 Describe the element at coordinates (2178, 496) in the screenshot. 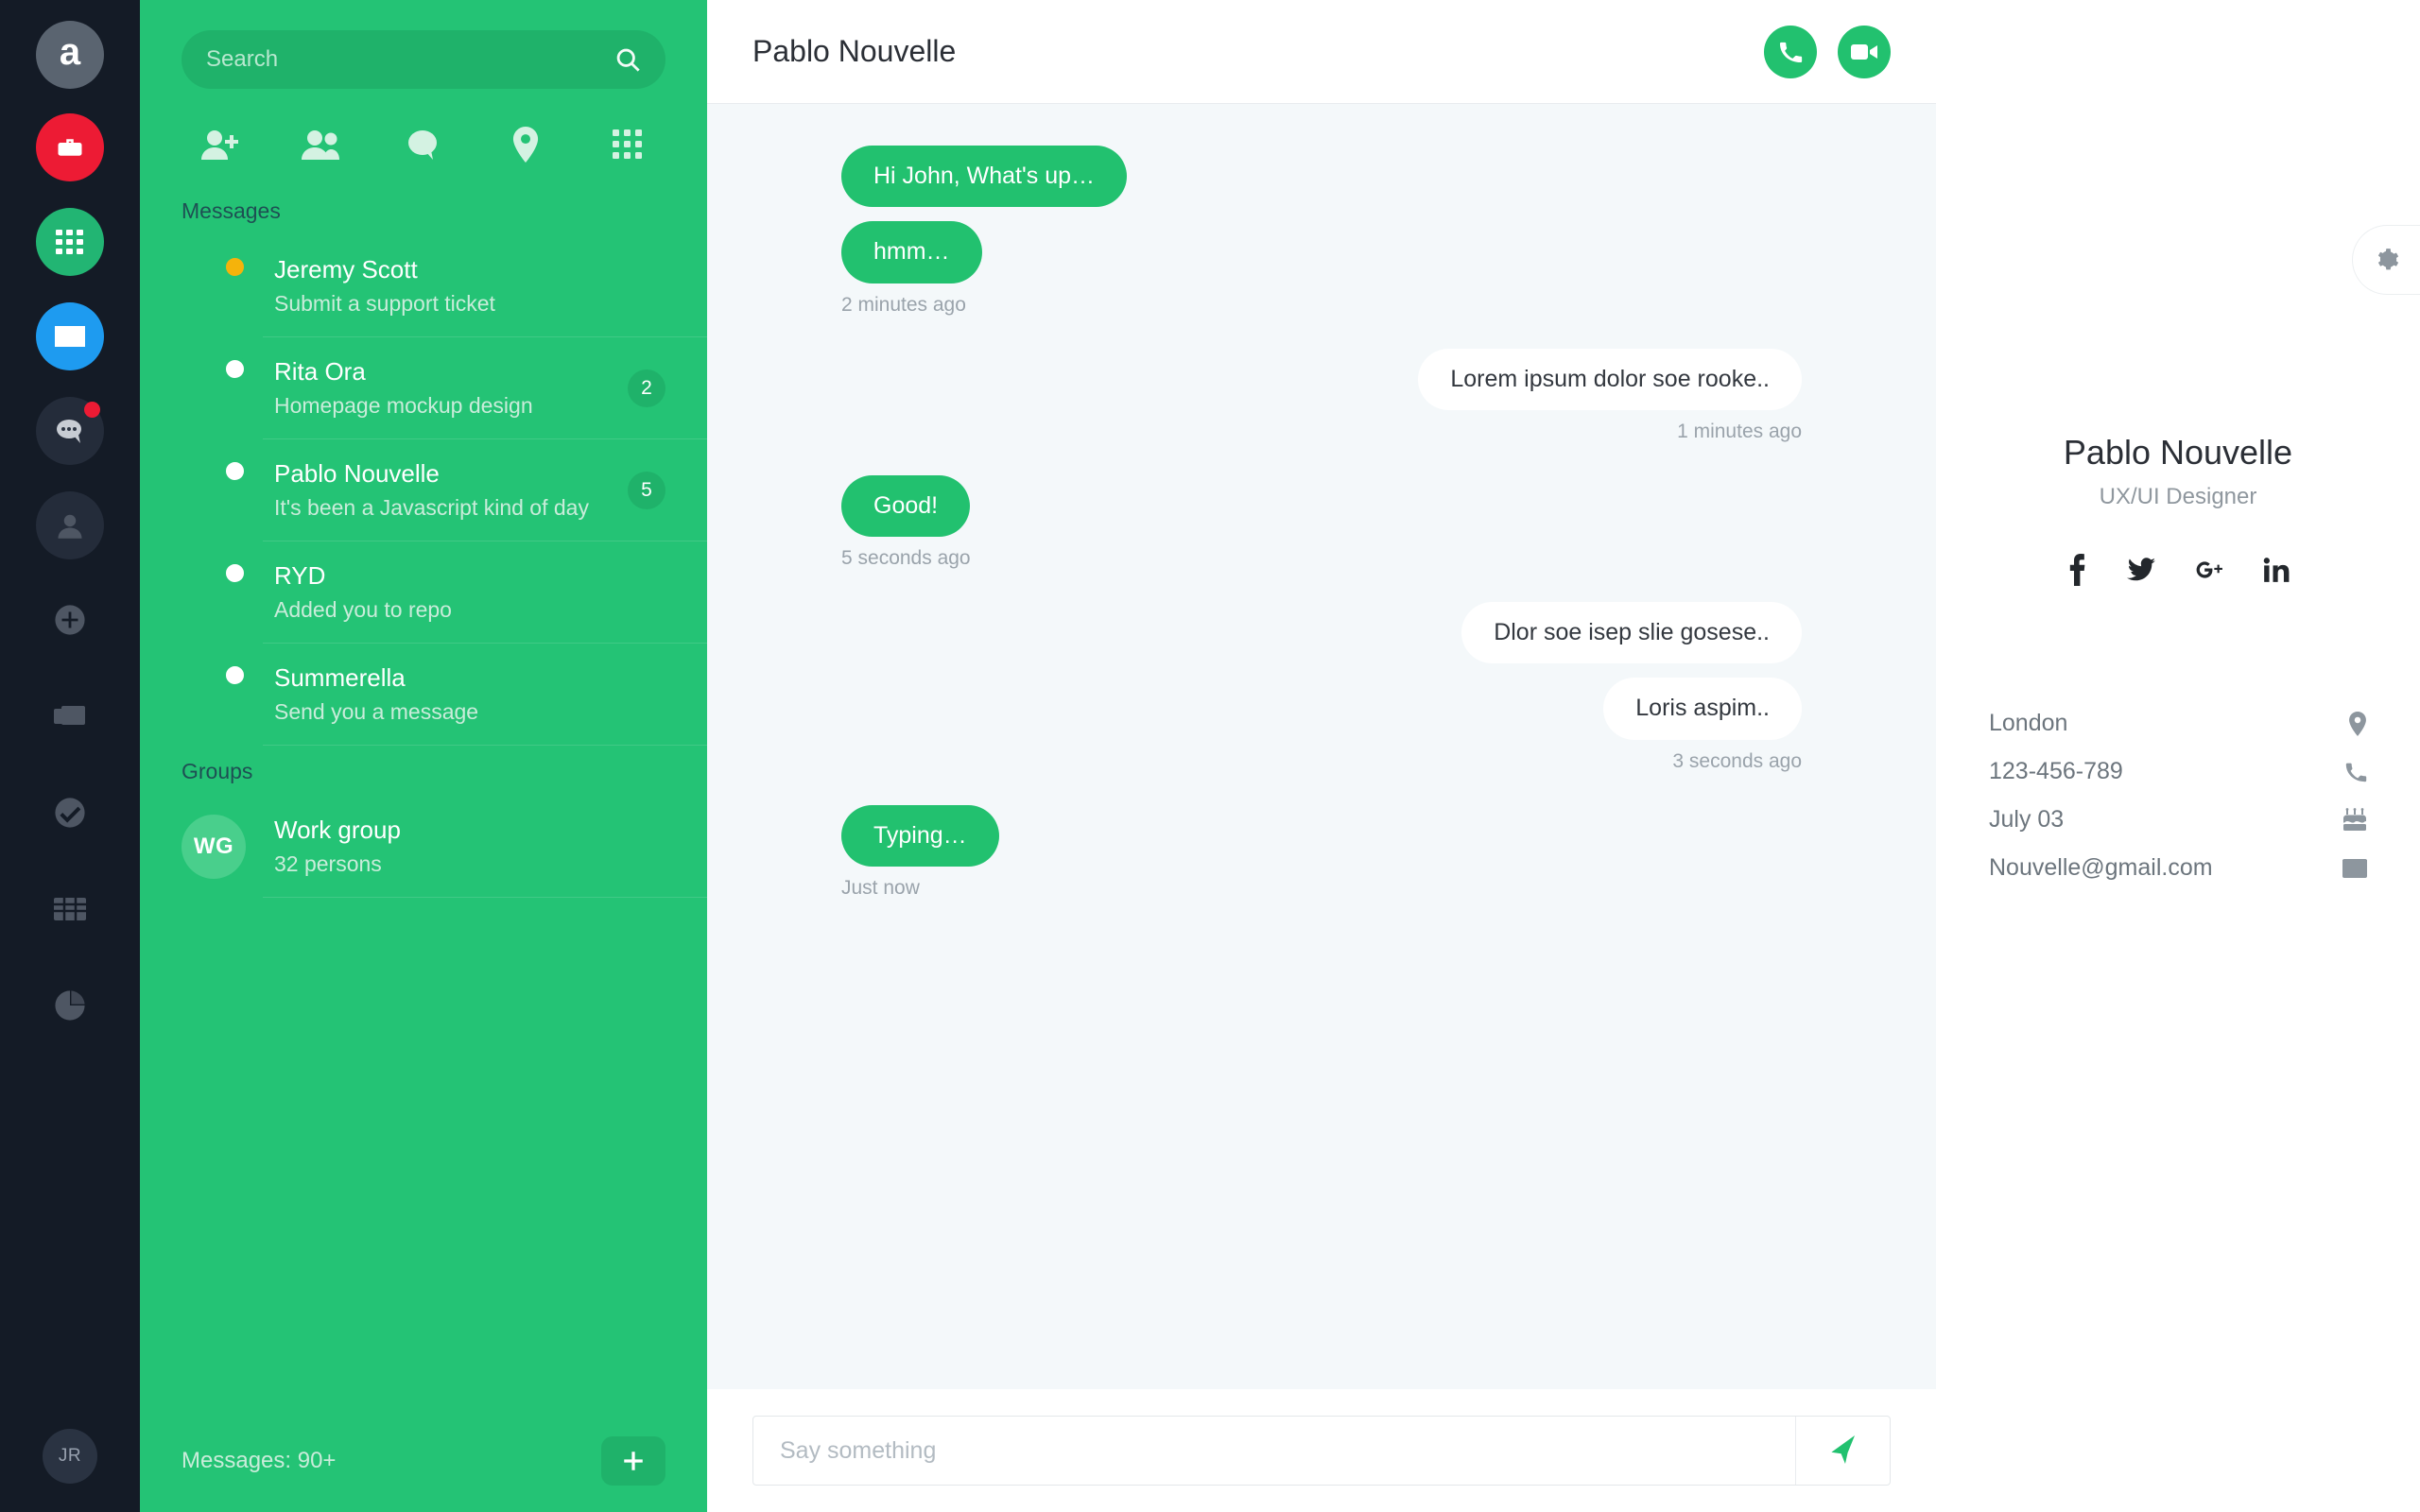

I see `profile-role: UX/UI Designer` at that location.